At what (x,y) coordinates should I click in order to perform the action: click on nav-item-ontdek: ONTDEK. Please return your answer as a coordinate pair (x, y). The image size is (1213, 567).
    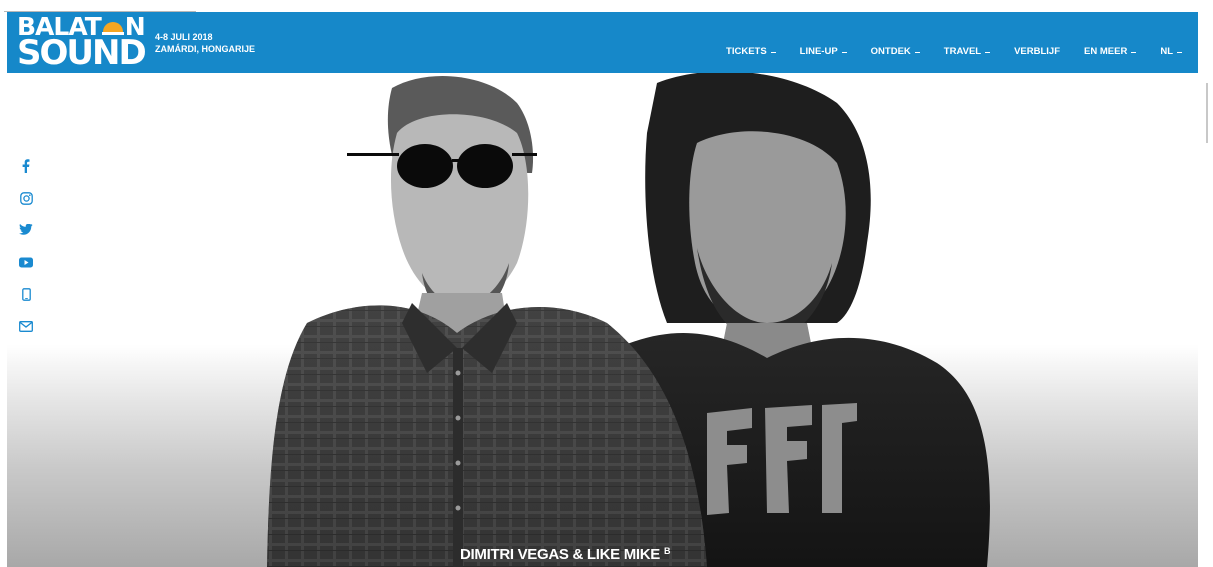
    Looking at the image, I should click on (895, 51).